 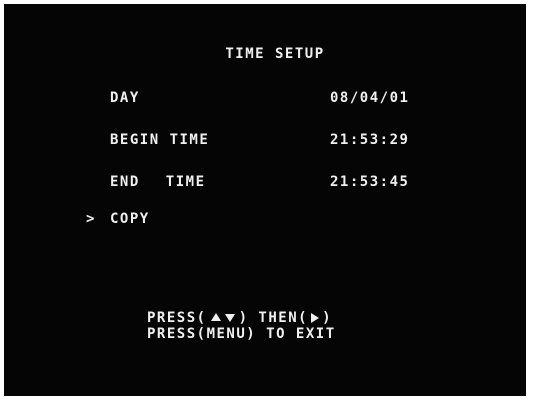 What do you see at coordinates (273, 318) in the screenshot?
I see `instruction-then: ) THEN(` at bounding box center [273, 318].